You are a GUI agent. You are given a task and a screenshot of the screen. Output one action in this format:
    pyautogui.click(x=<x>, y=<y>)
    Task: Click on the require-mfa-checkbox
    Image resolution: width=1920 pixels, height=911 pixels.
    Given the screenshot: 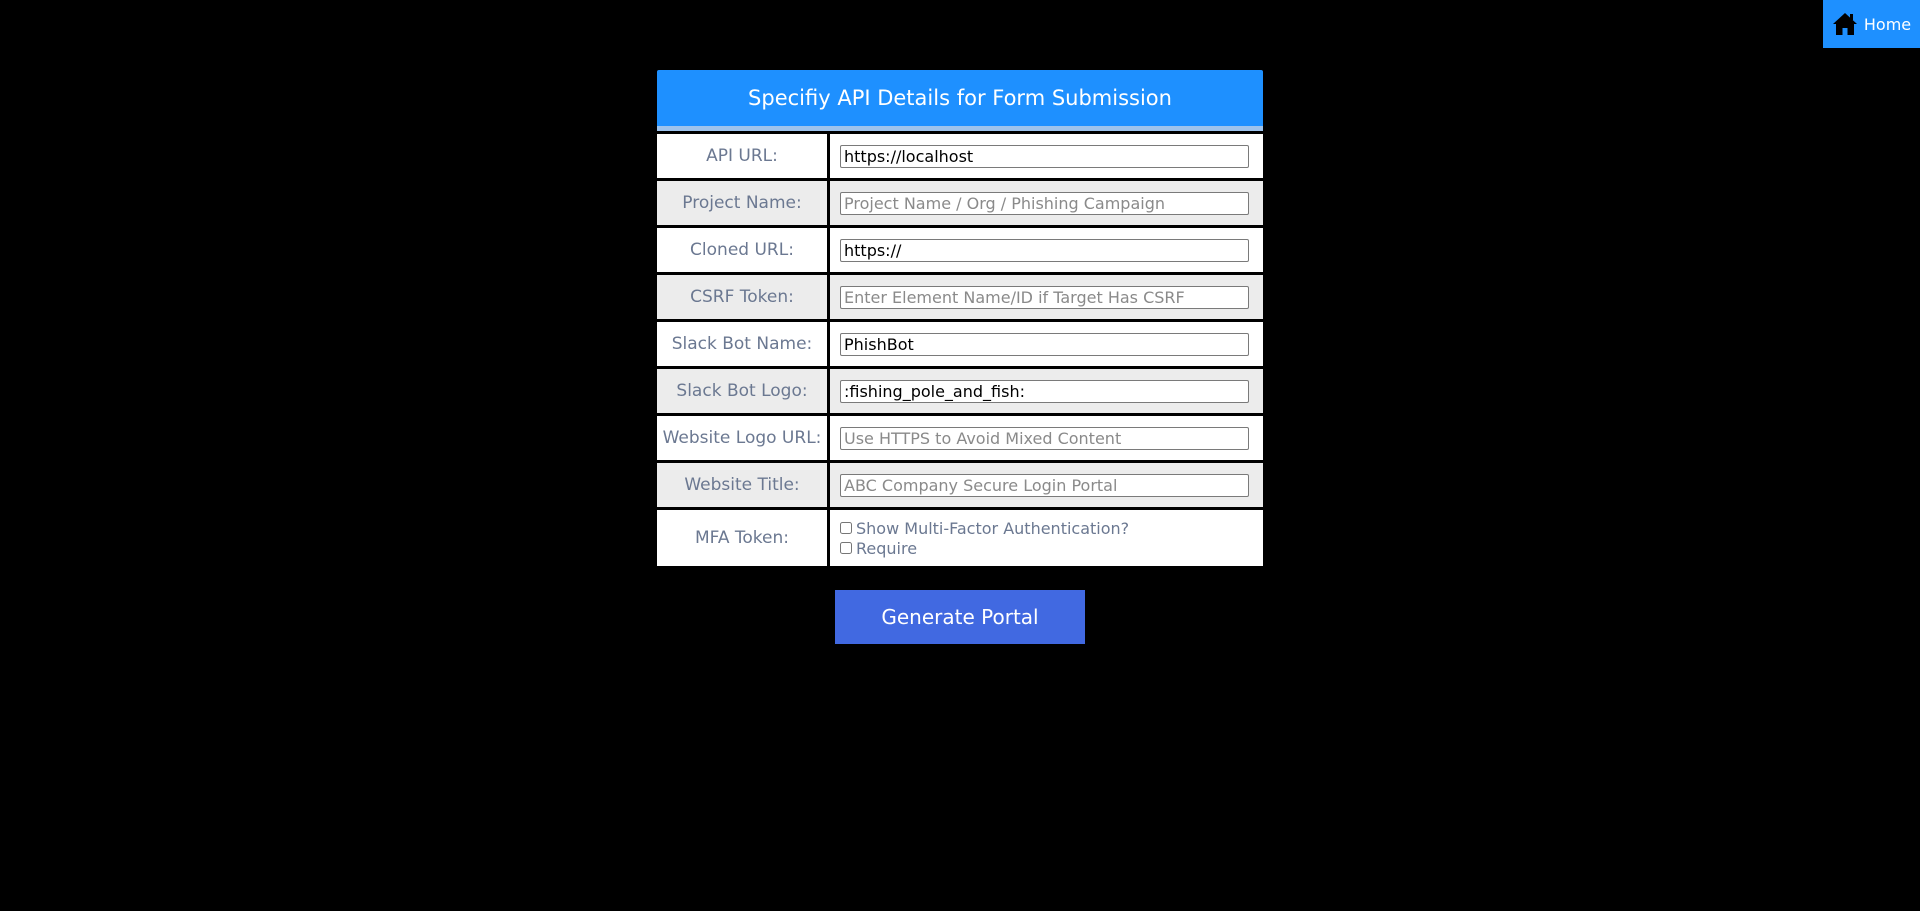 What is the action you would take?
    pyautogui.click(x=846, y=548)
    